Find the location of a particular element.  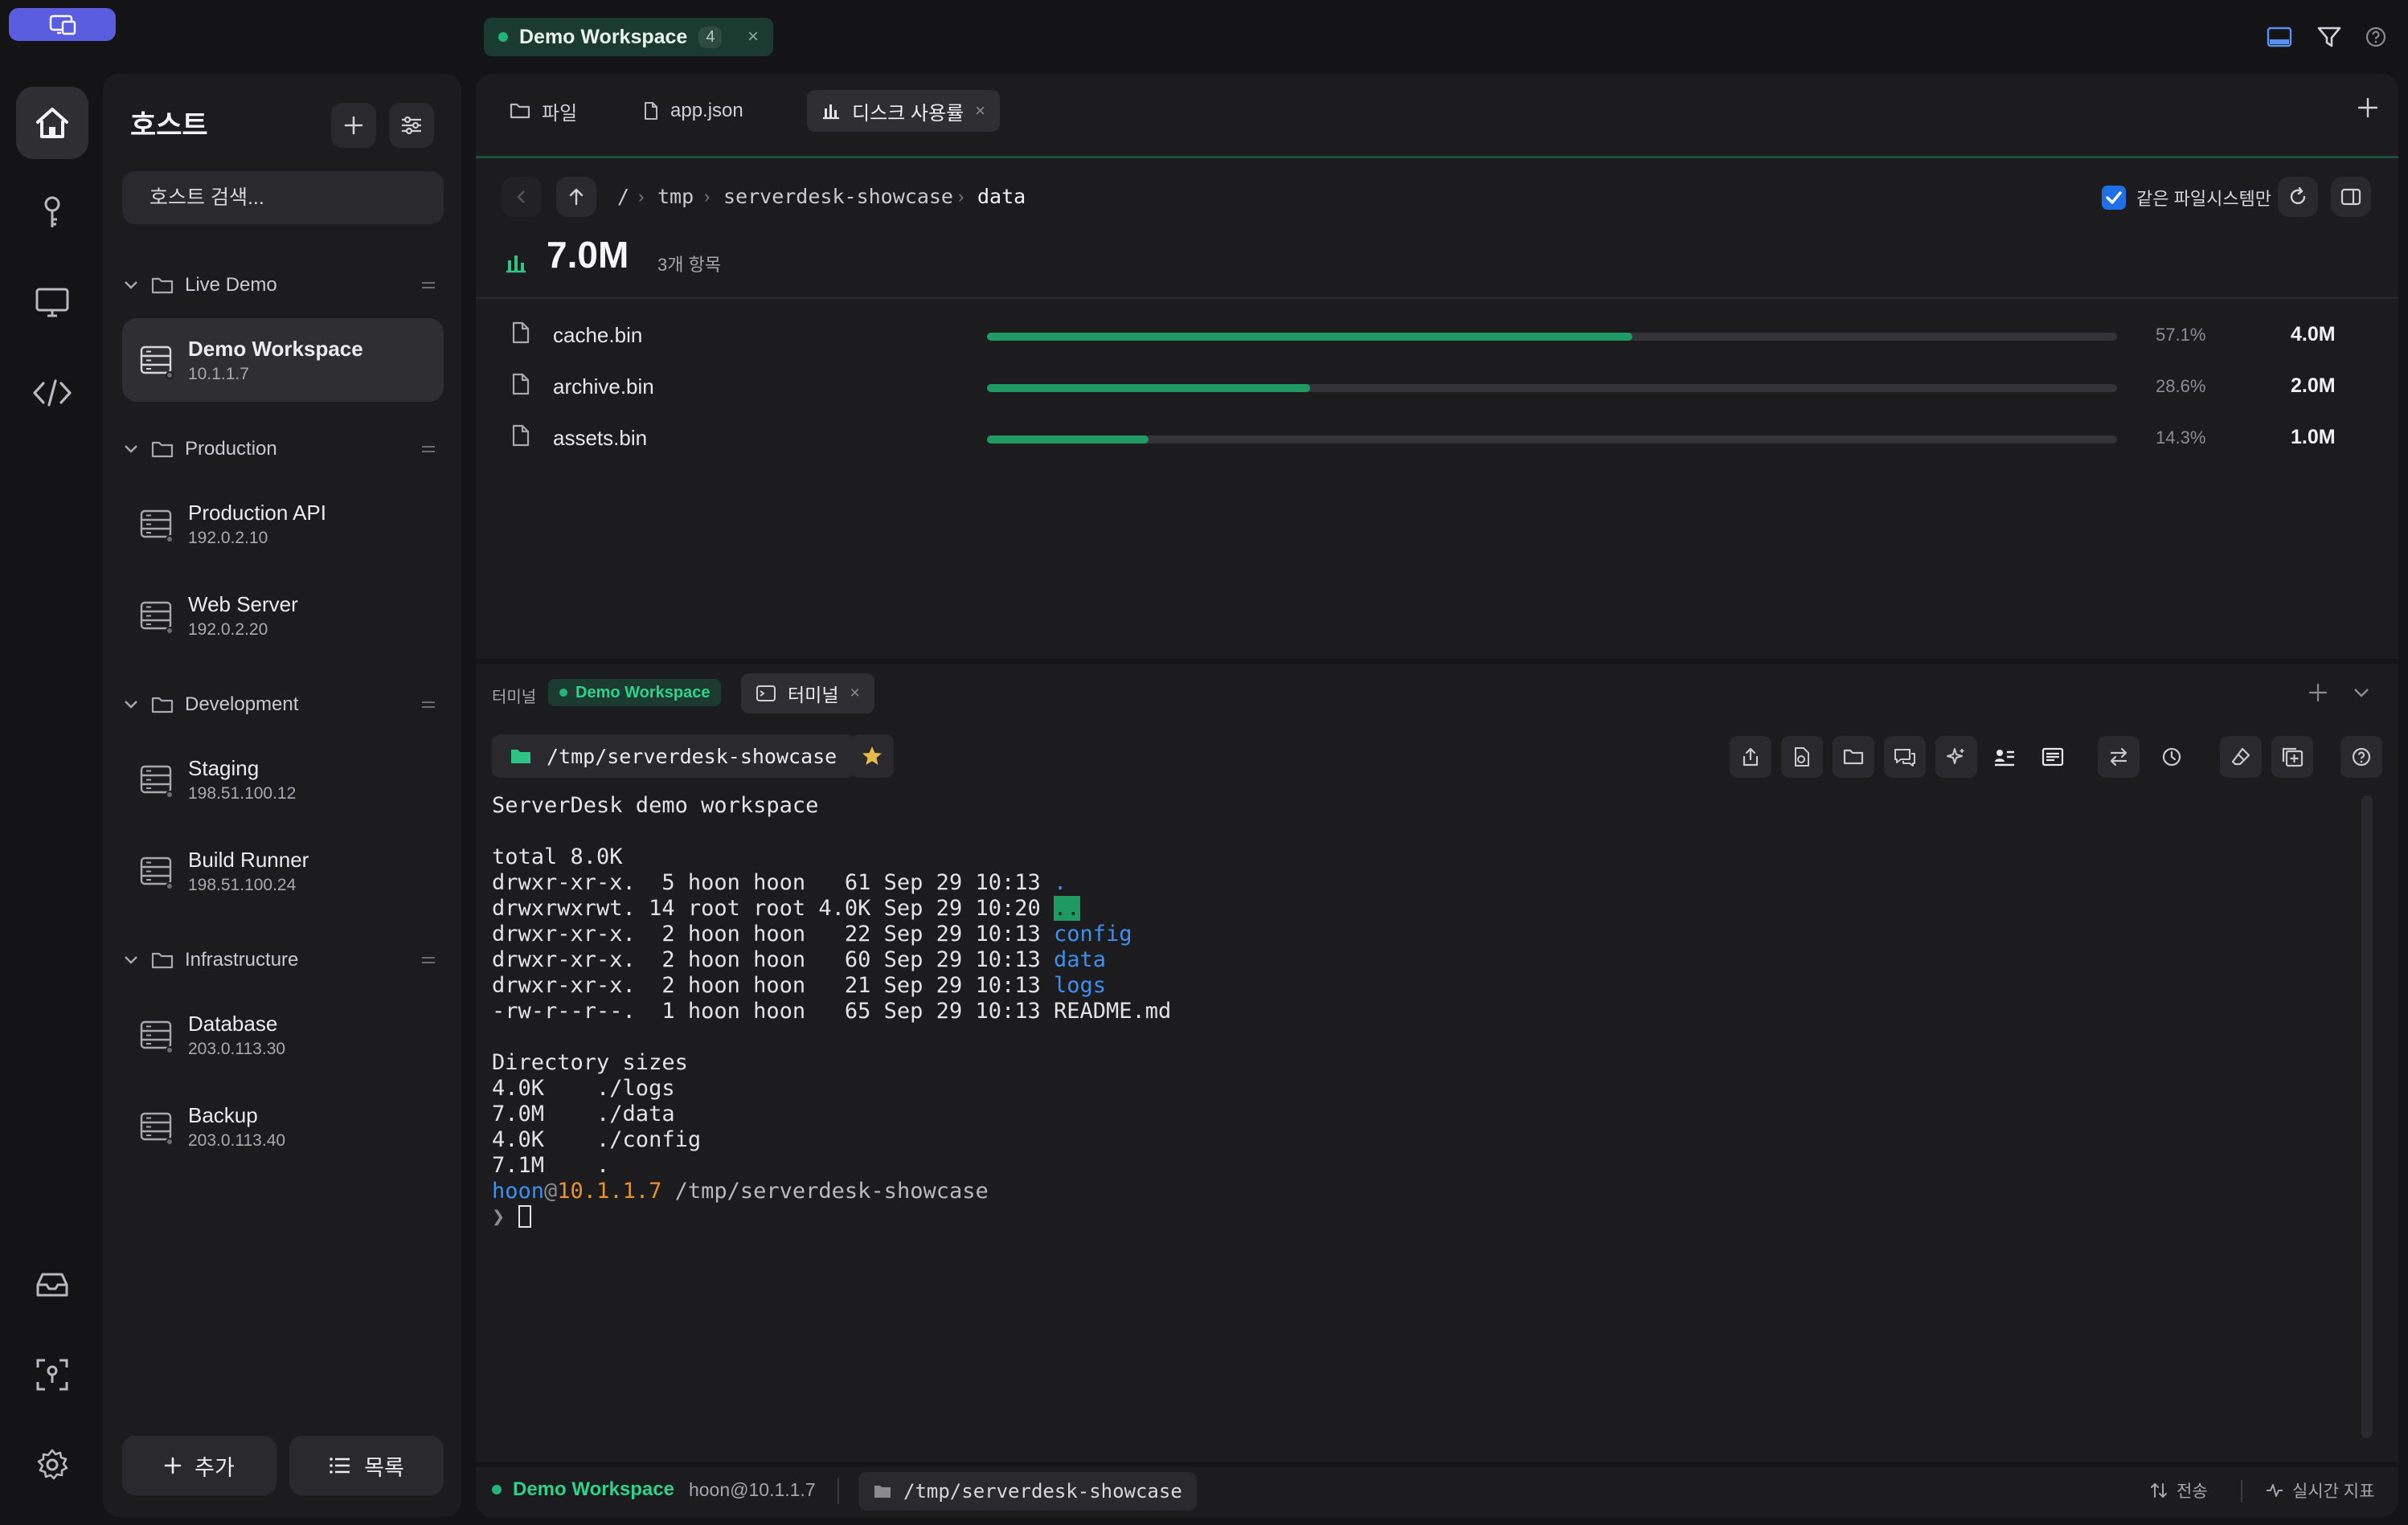

log-view-button is located at coordinates (2053, 757).